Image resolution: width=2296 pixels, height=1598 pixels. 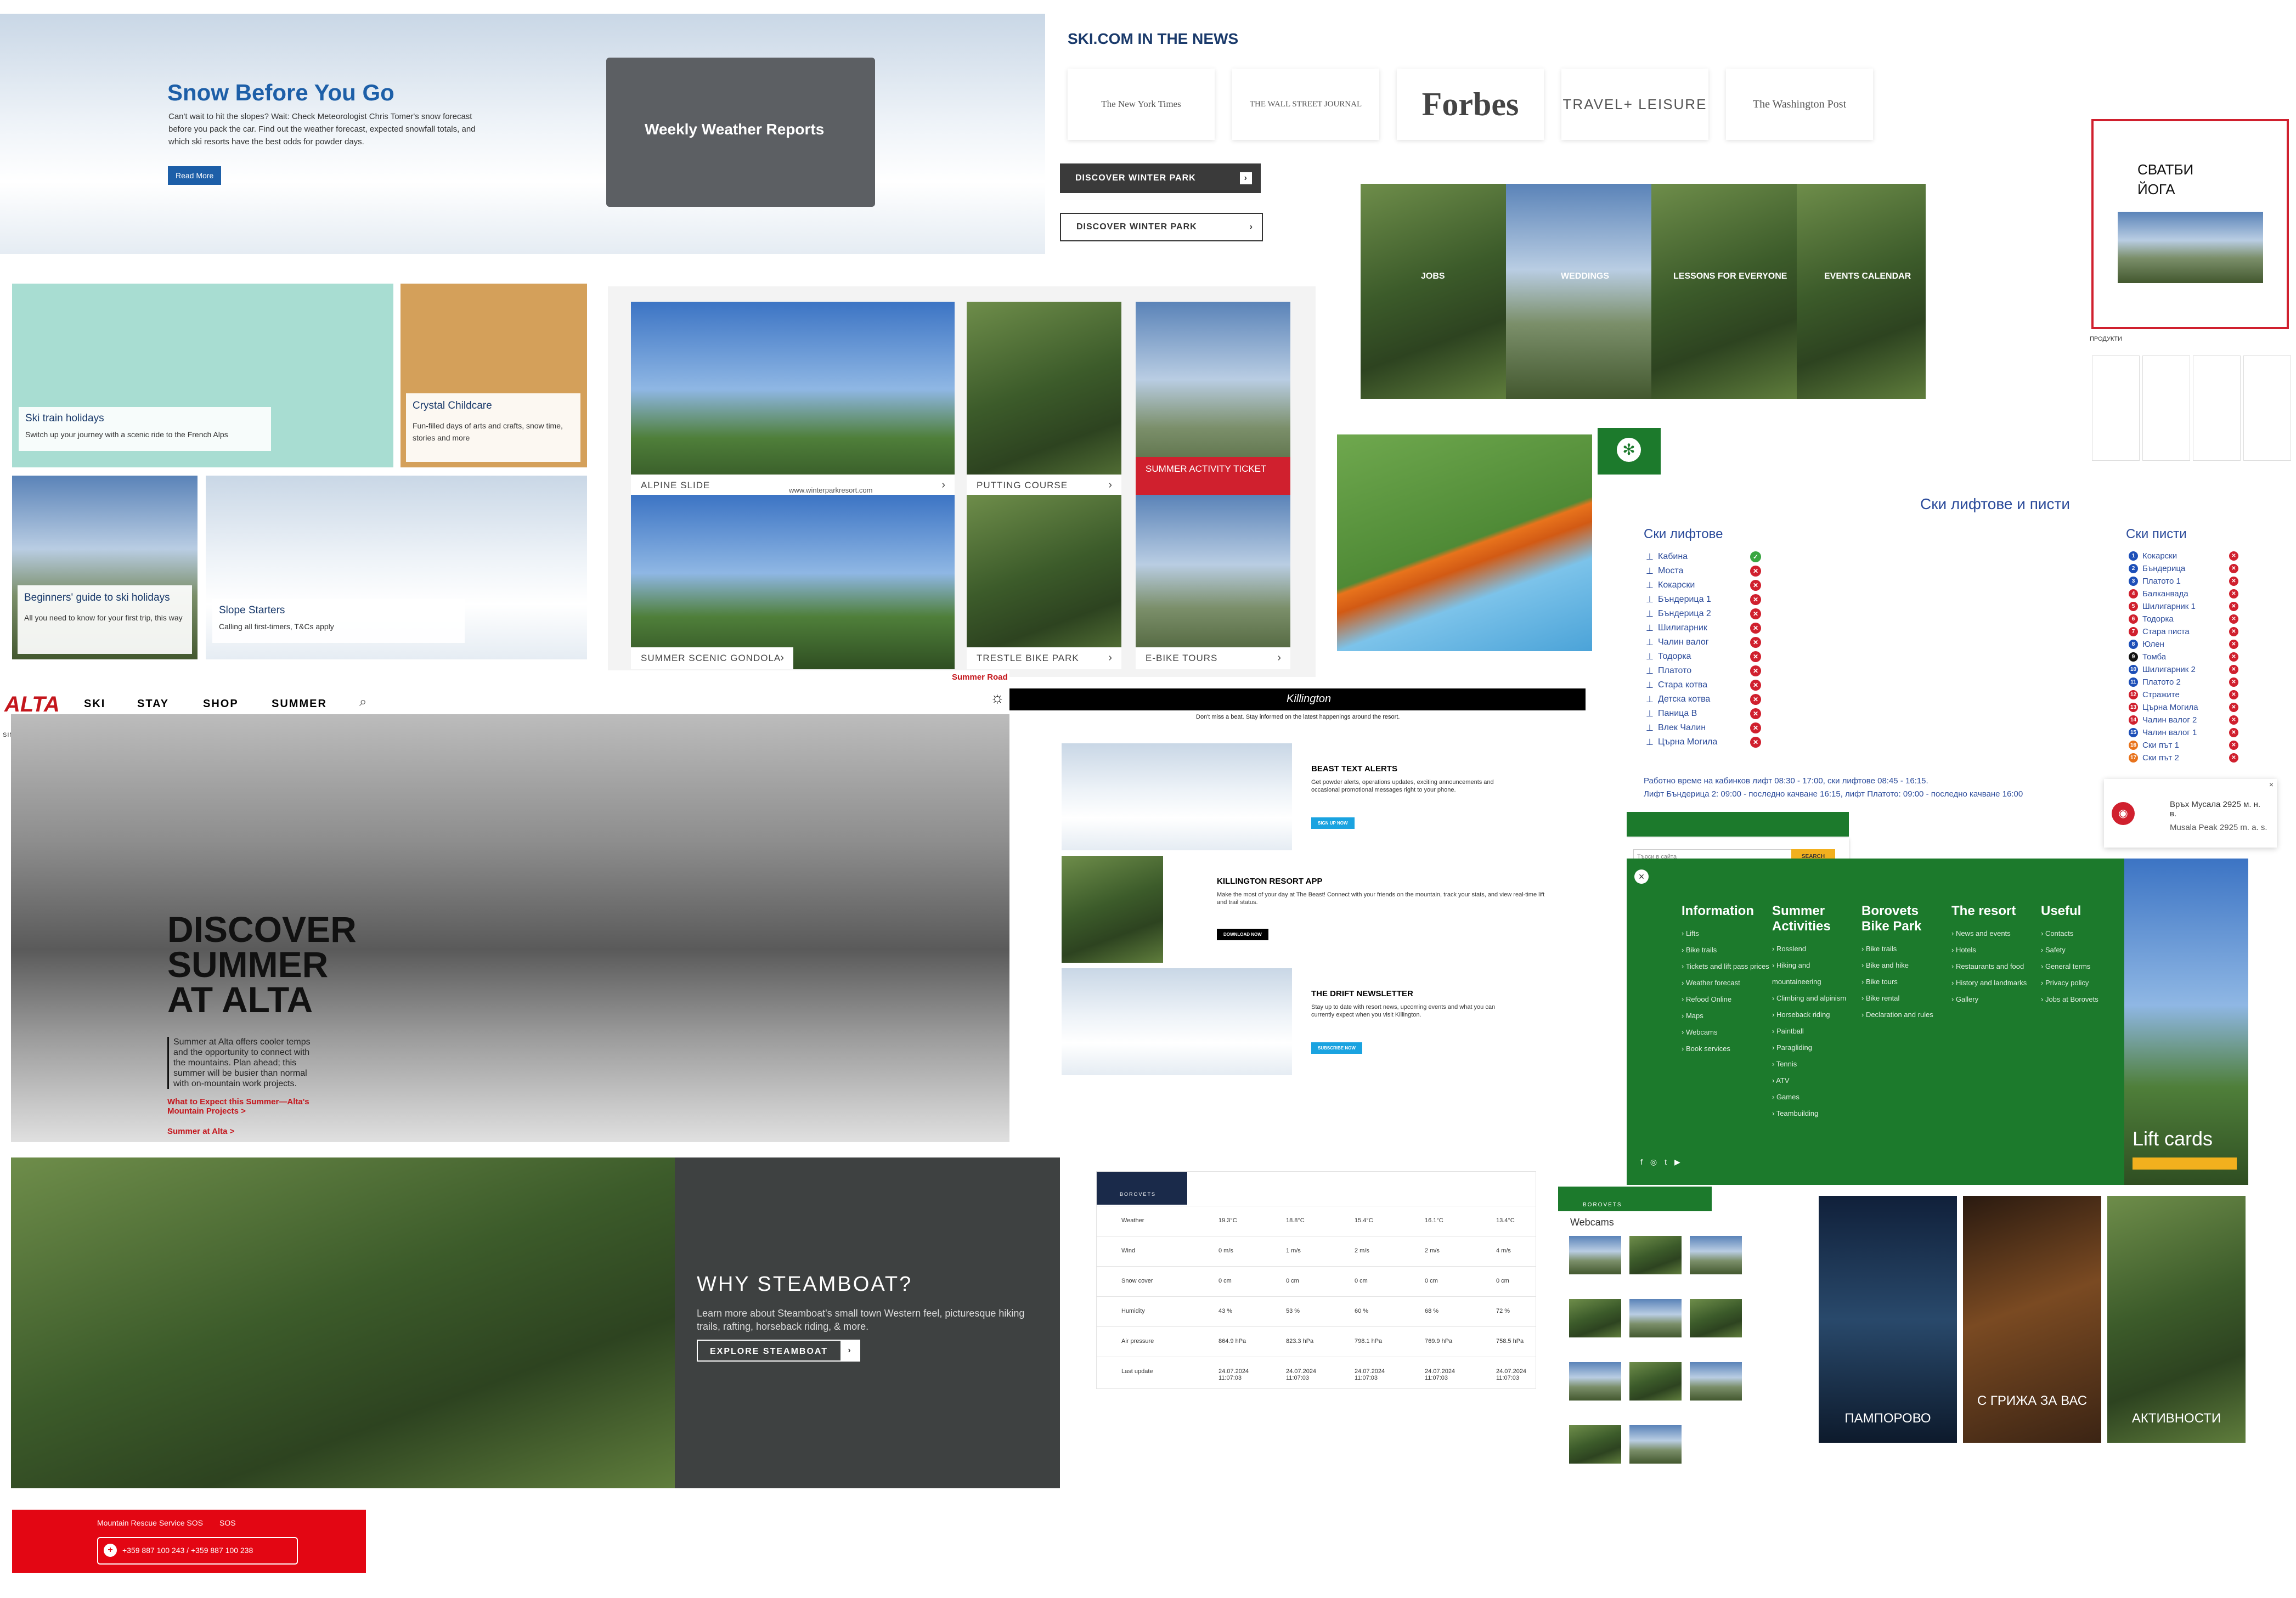 I want to click on logo-wall-street-journal: THE WALL STREET JOURNAL, so click(x=1305, y=104).